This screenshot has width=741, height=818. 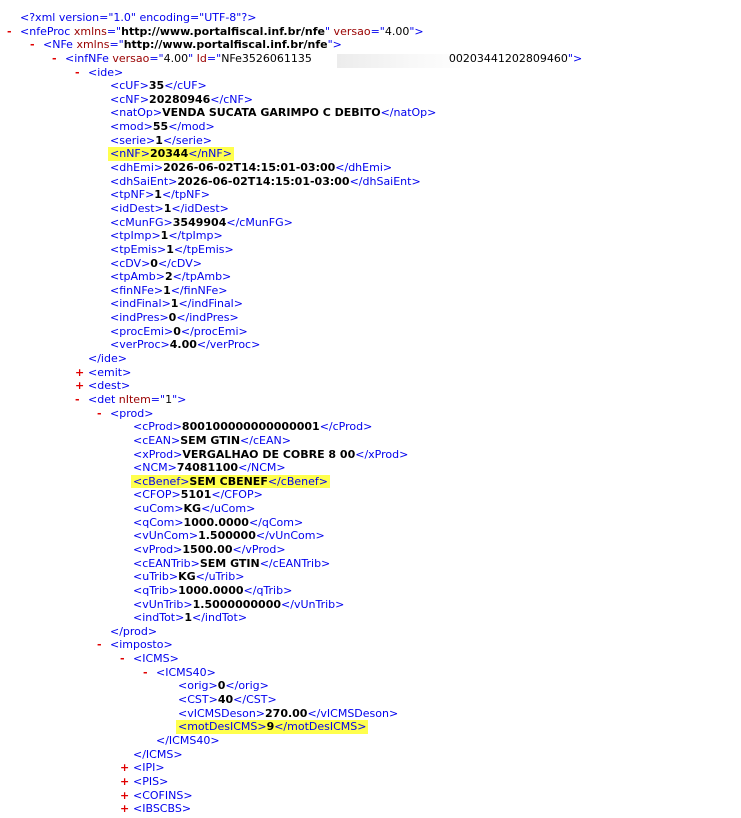 What do you see at coordinates (179, 263) in the screenshot?
I see `markup: </cDV>` at bounding box center [179, 263].